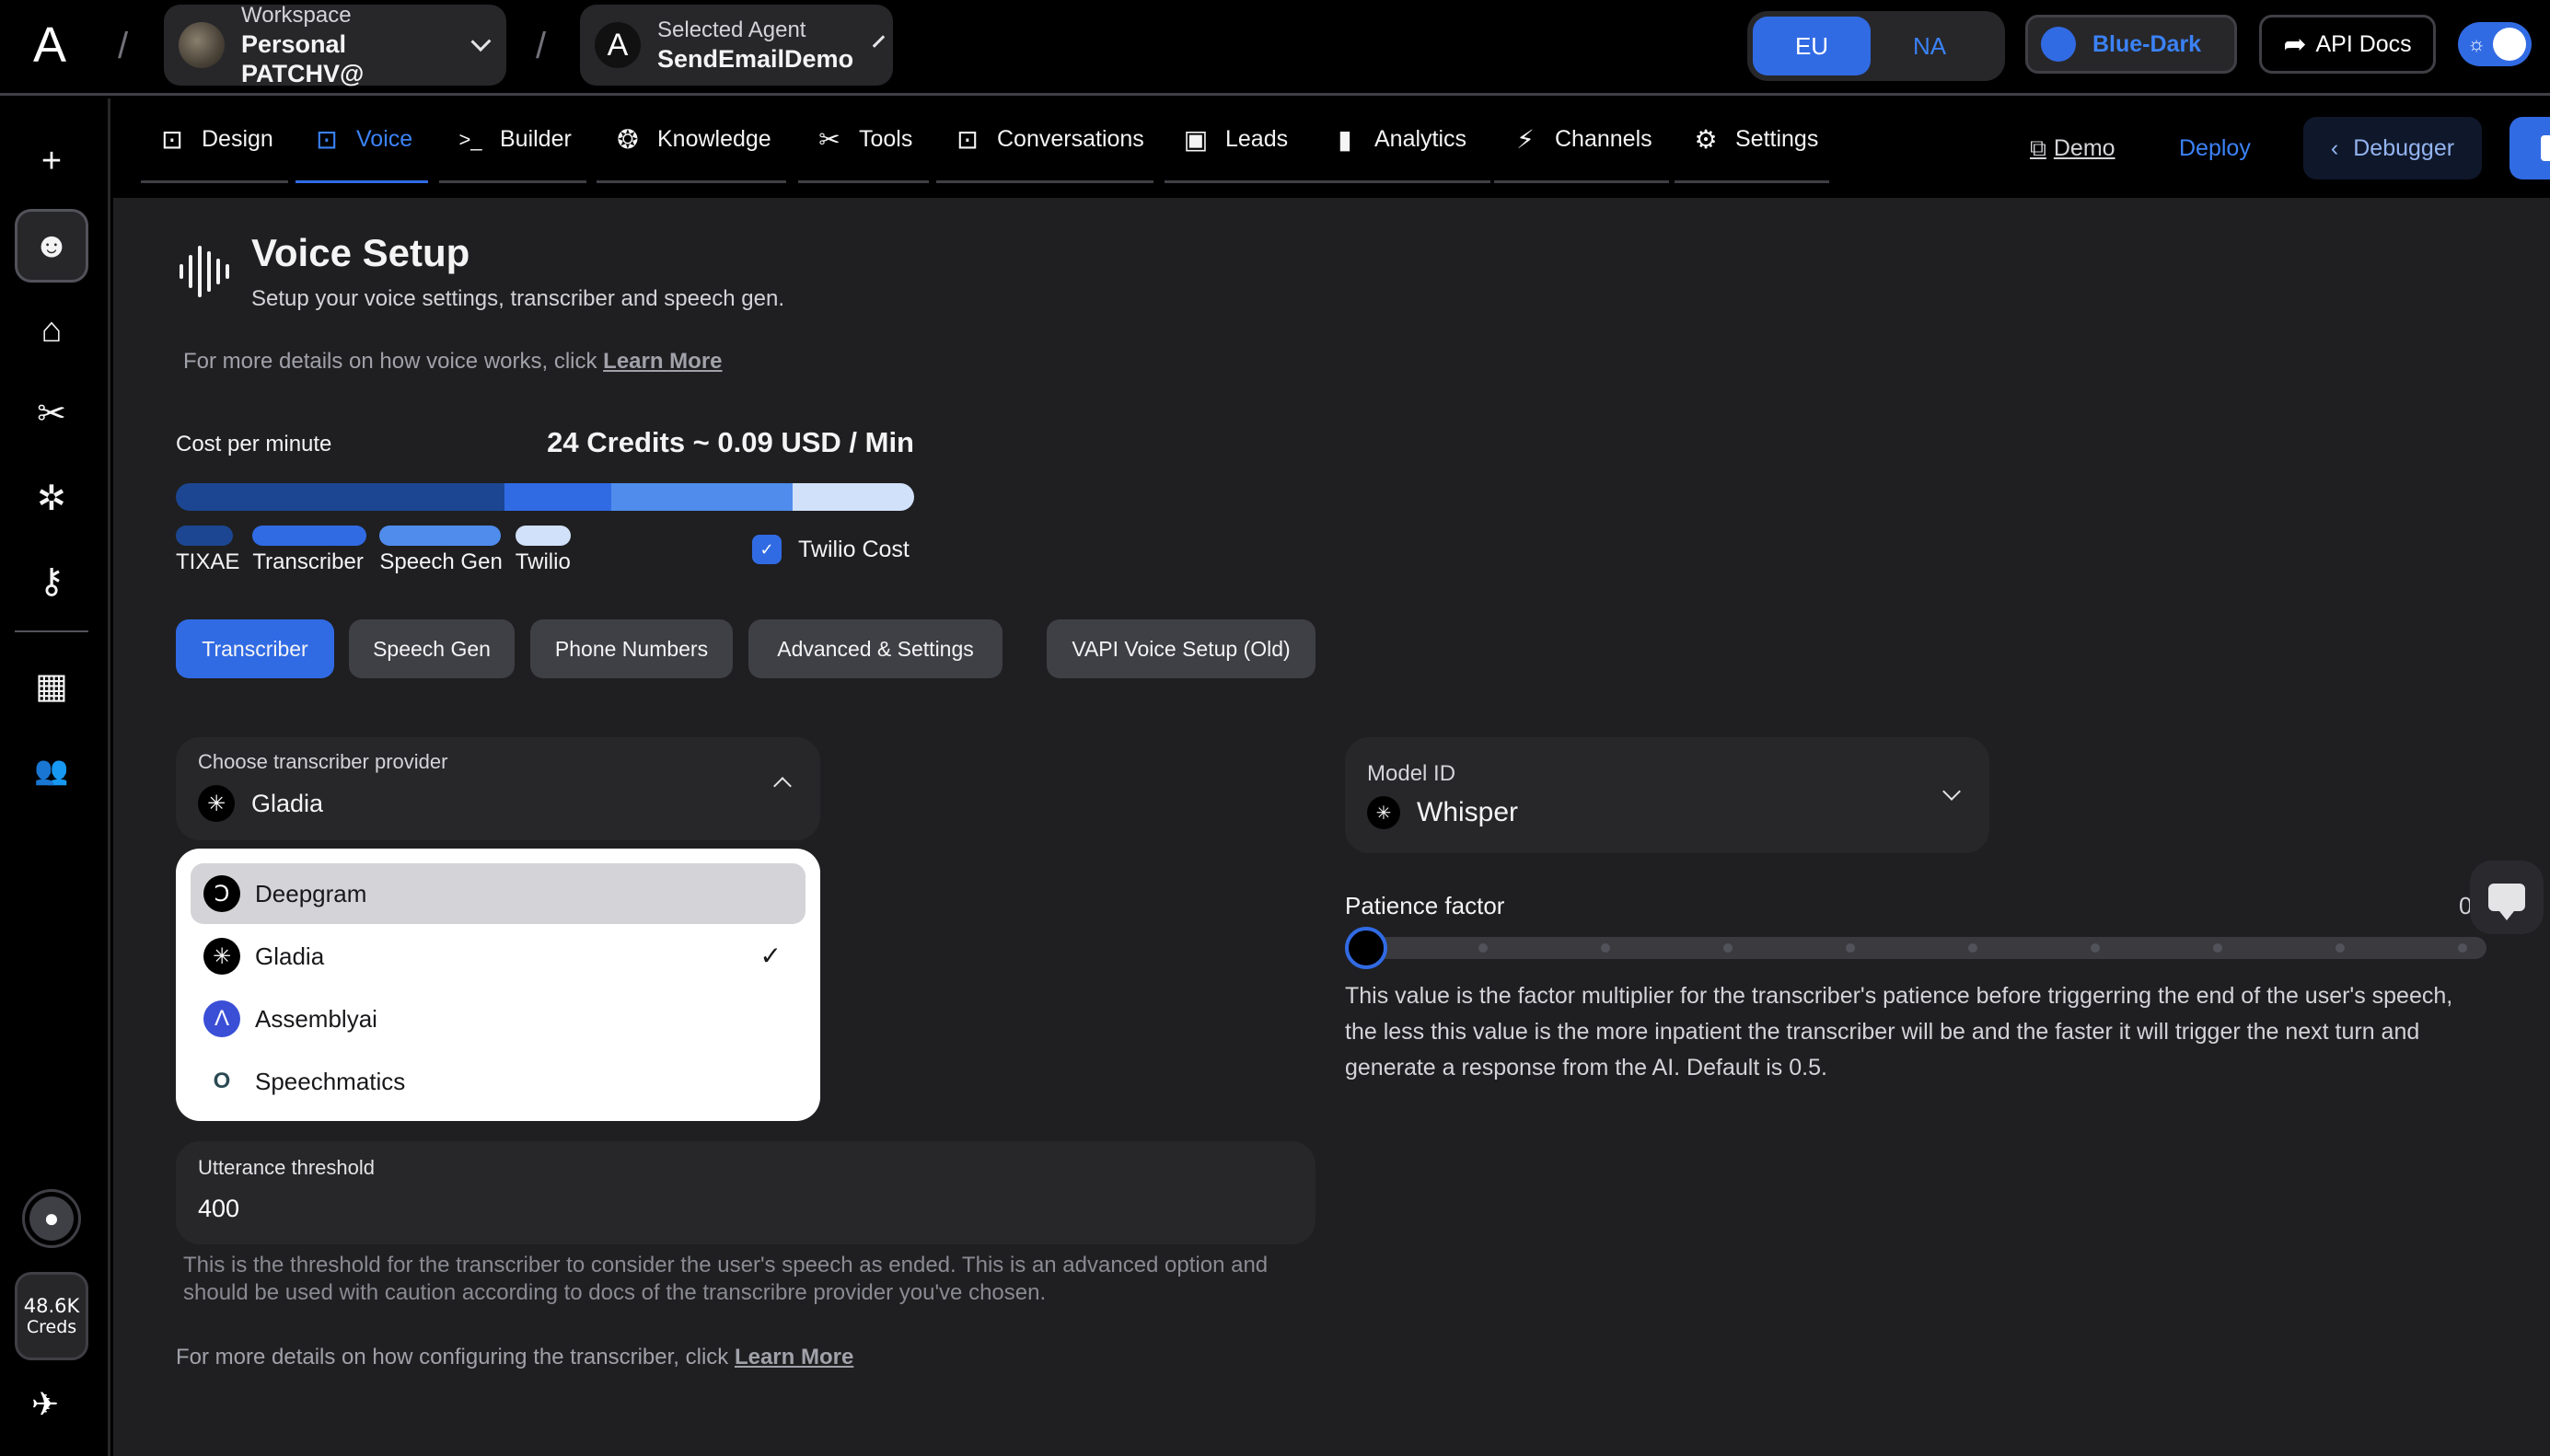 The image size is (2550, 1456). Describe the element at coordinates (498, 788) in the screenshot. I see `transcriber-provider-select: Choose transcriber provider ✳ Gladia` at that location.